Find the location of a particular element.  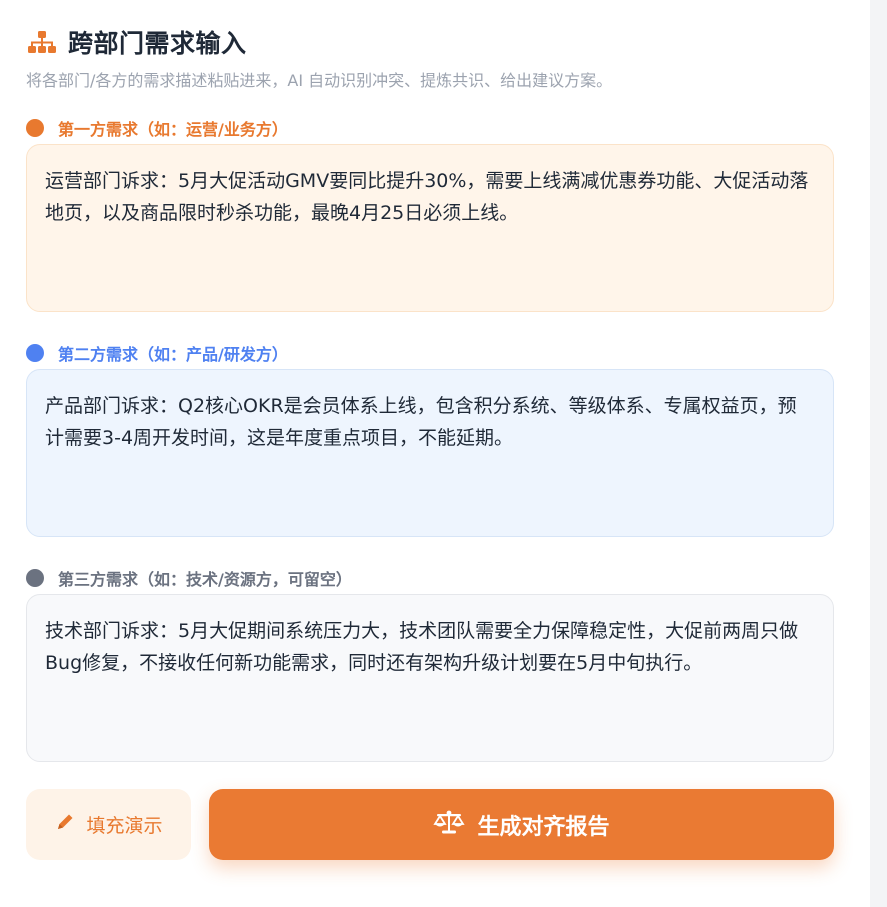

page-title: 跨部门需求输入 is located at coordinates (157, 43).